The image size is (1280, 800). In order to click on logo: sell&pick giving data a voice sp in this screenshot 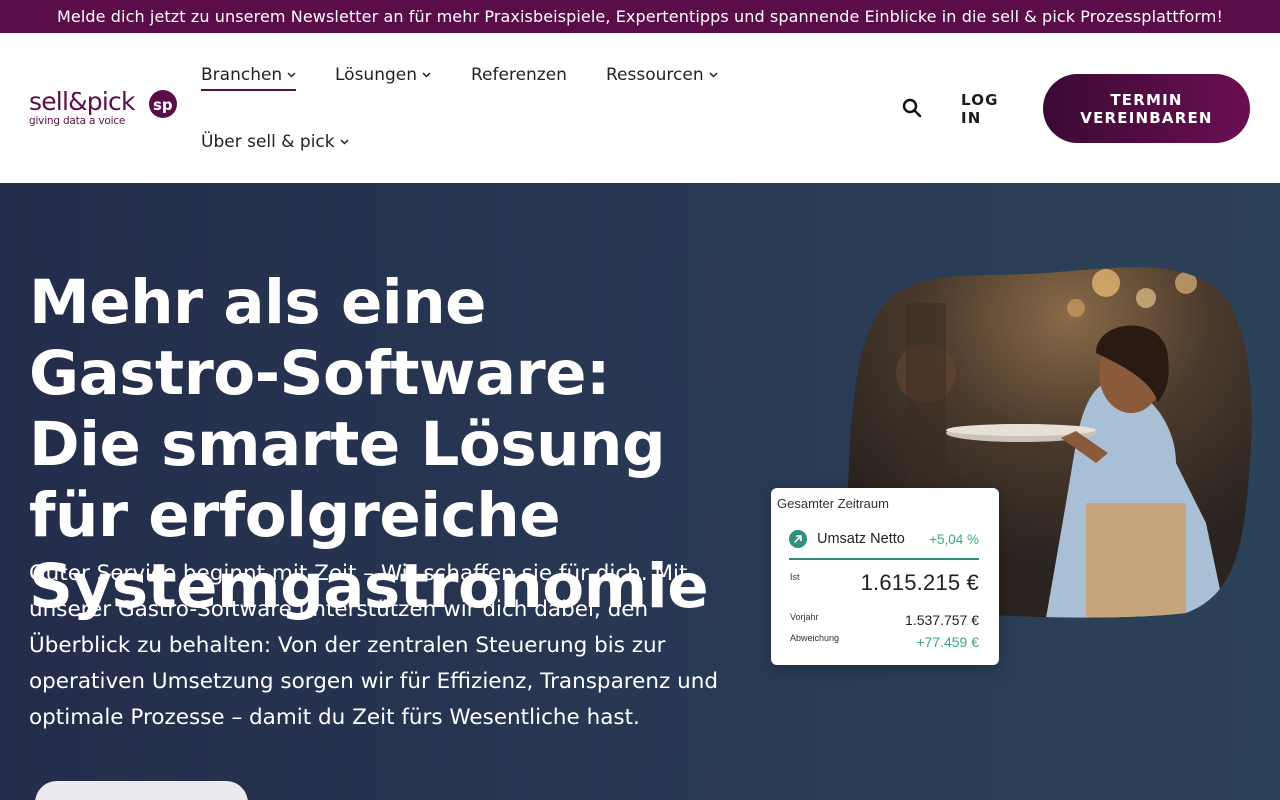, I will do `click(105, 110)`.